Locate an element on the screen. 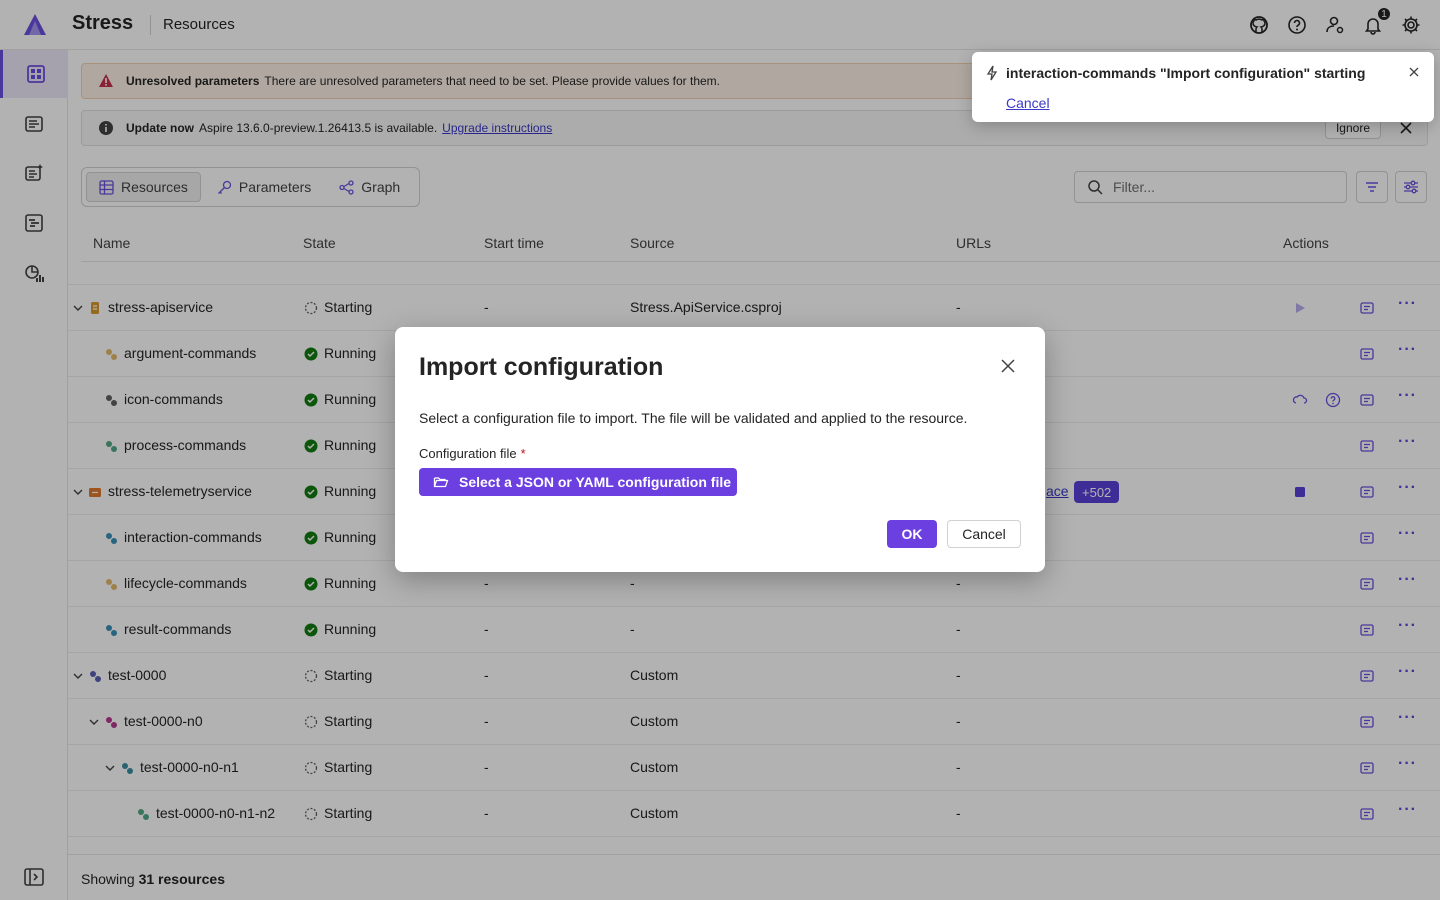 The height and width of the screenshot is (900, 1440). folder-open-icon is located at coordinates (441, 482).